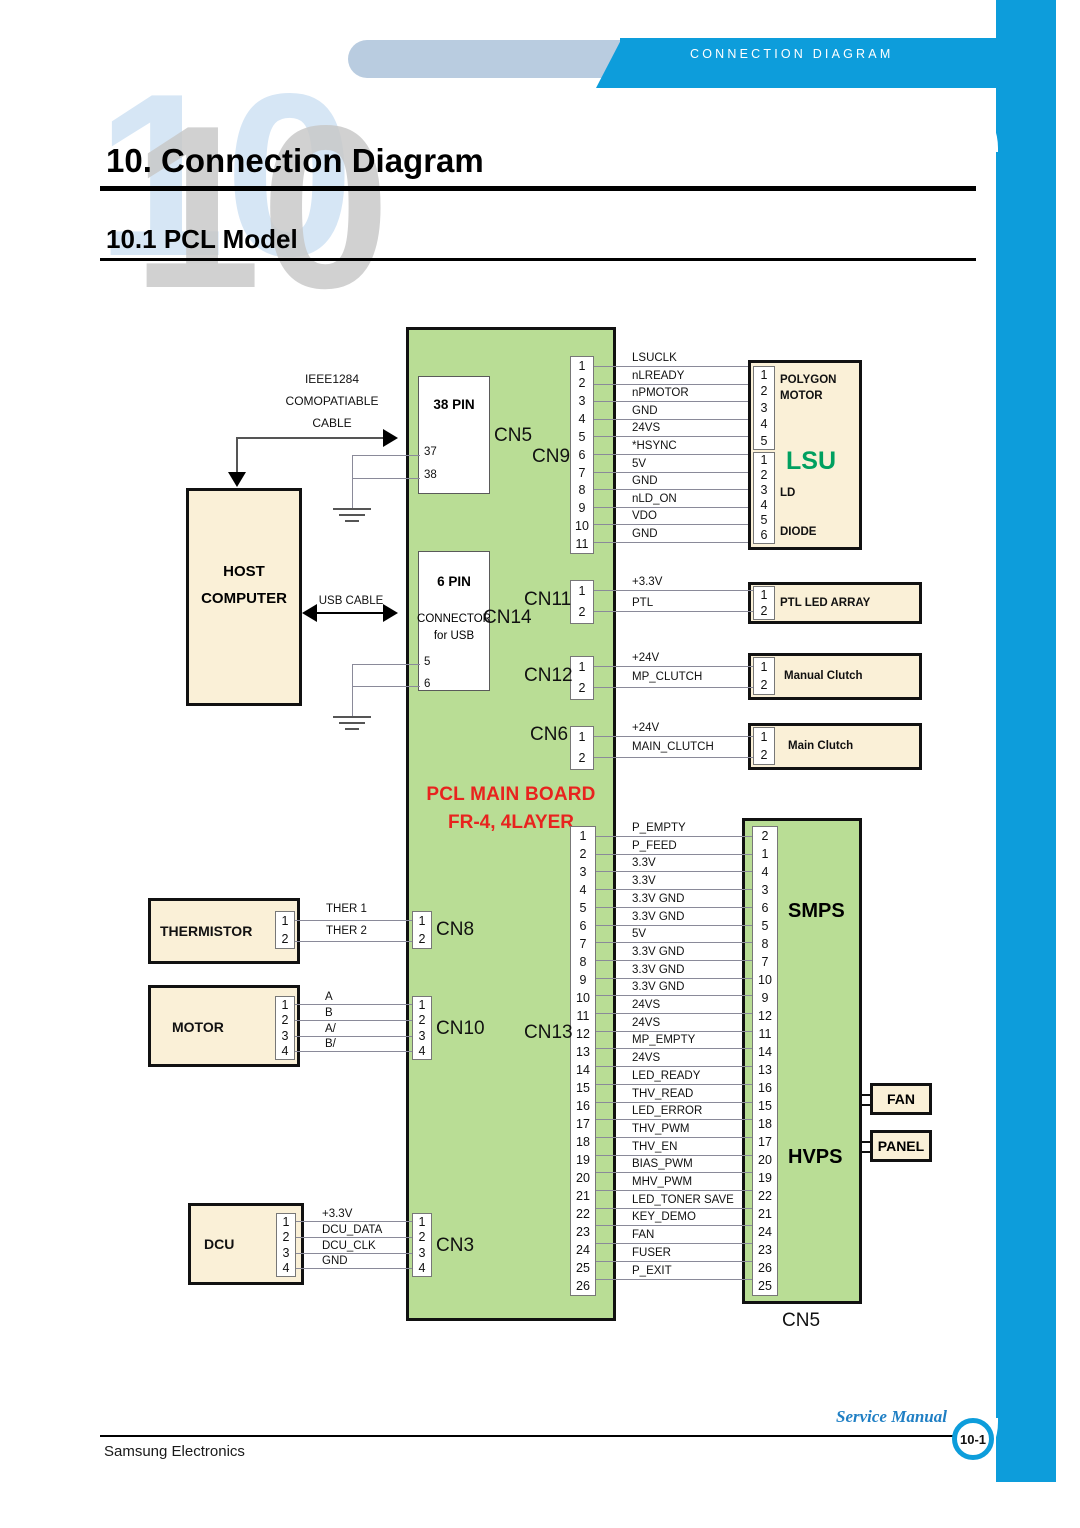 The height and width of the screenshot is (1528, 1080). Describe the element at coordinates (582, 748) in the screenshot. I see `connector-cn6-pins: 12` at that location.